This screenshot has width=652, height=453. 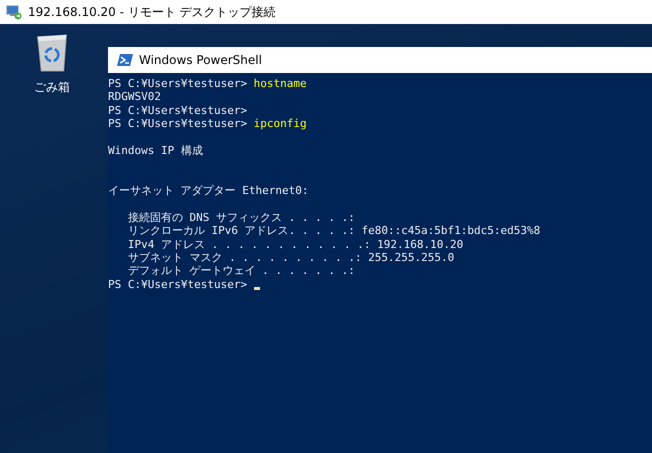 I want to click on desktop-icon-label: ごみ箱, so click(x=52, y=87).